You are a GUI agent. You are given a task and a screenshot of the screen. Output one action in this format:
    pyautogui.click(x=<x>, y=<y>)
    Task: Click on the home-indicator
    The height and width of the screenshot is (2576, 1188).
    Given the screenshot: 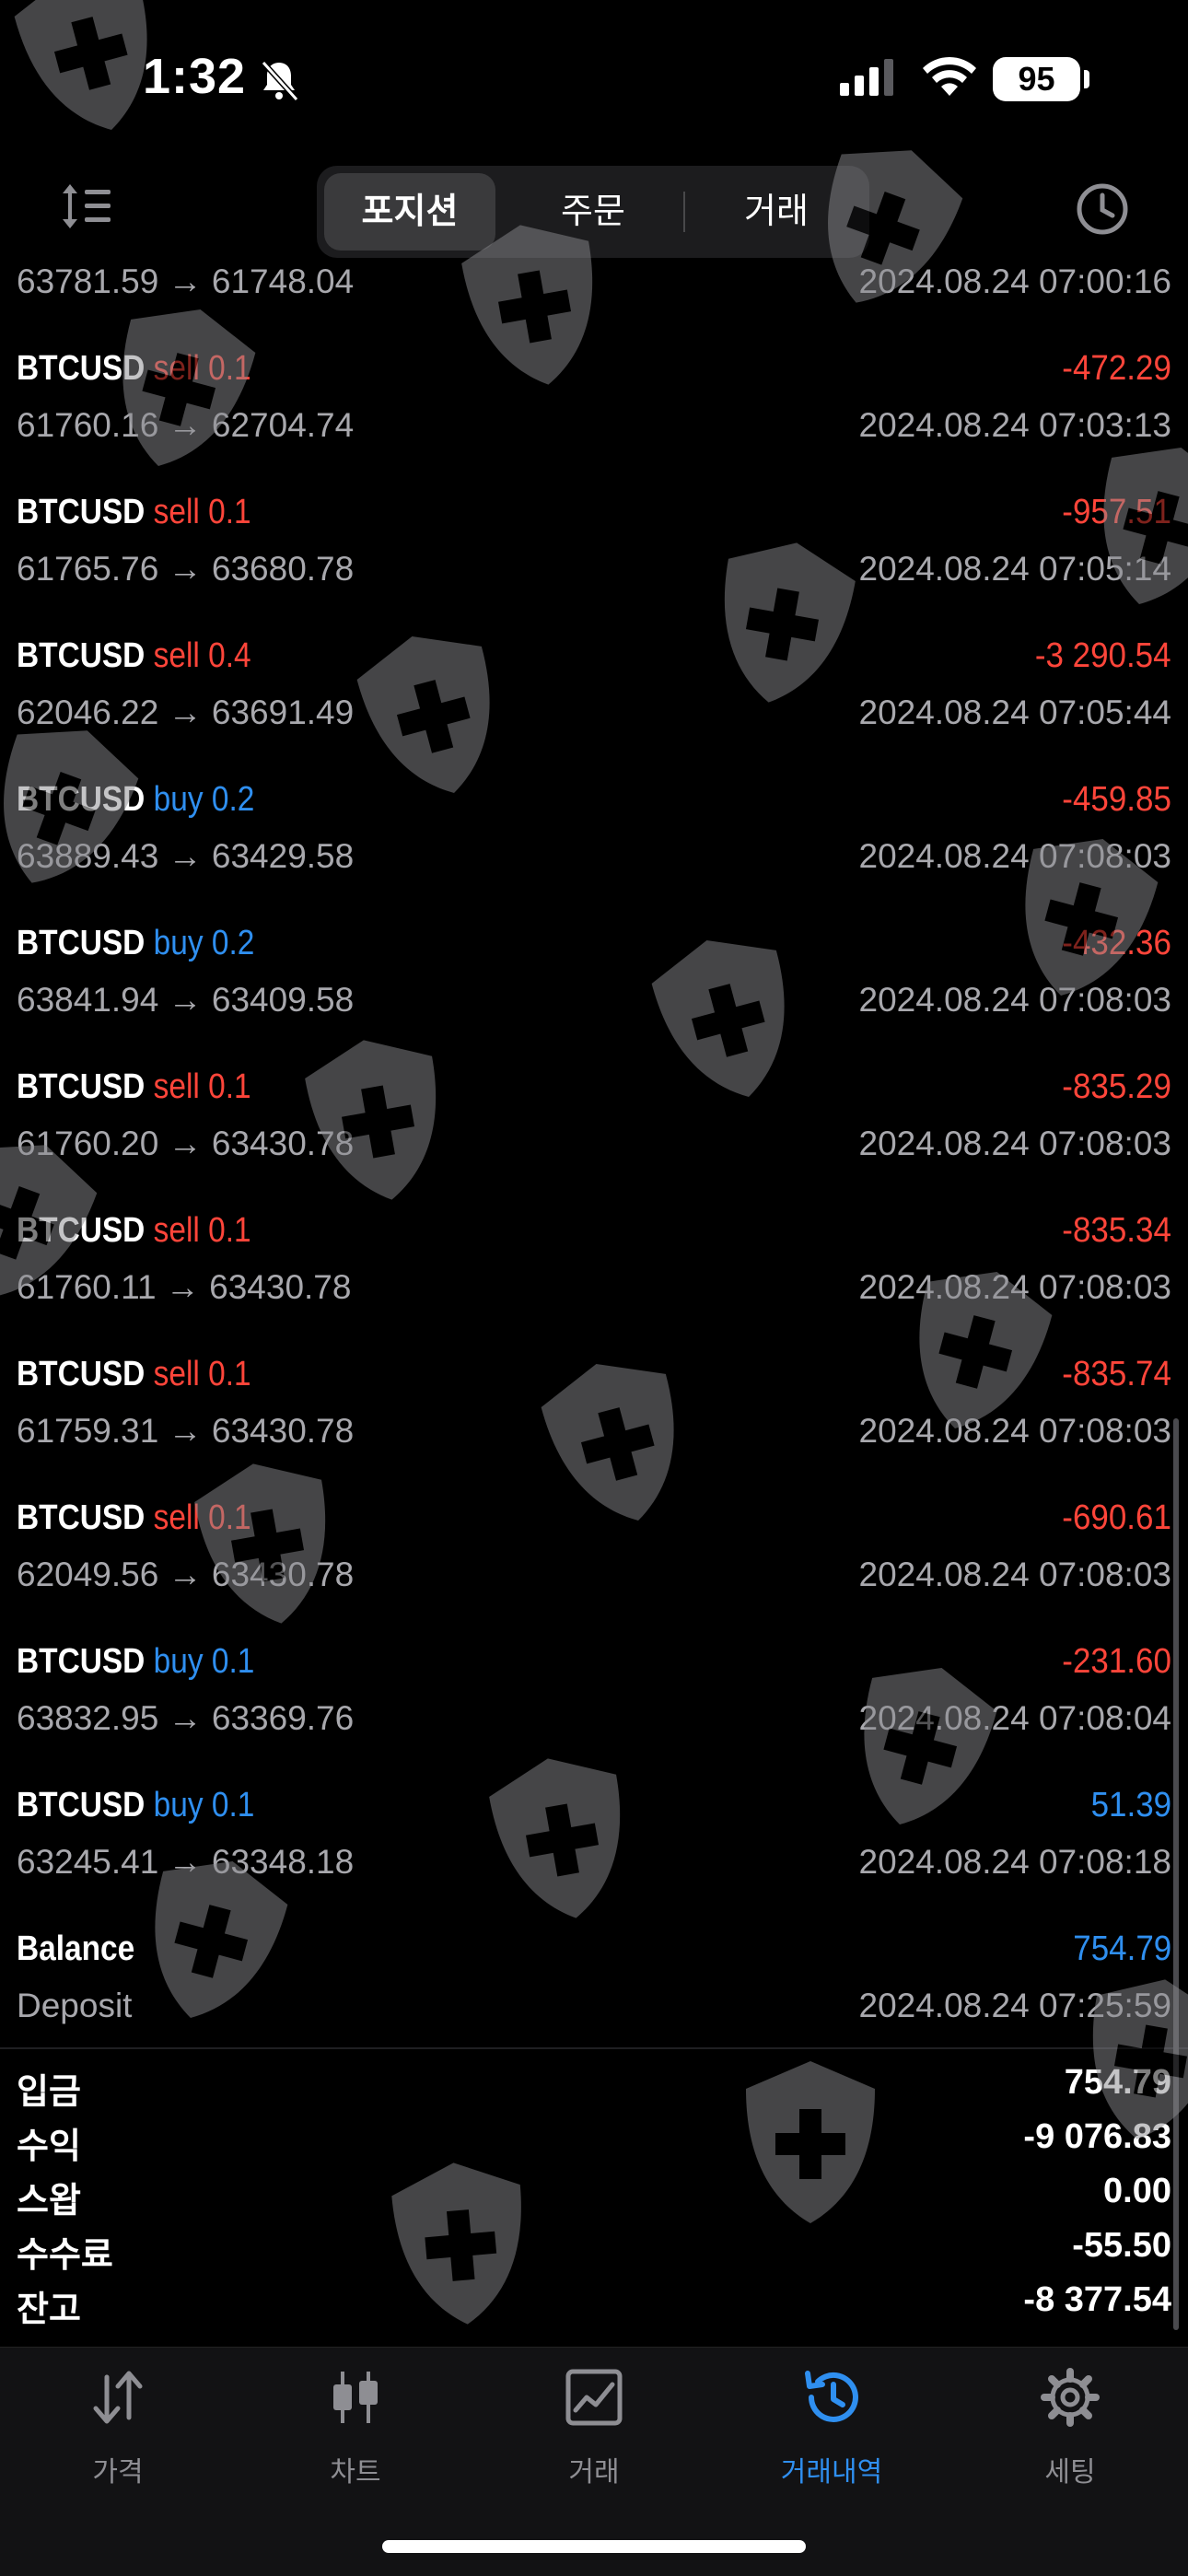 What is the action you would take?
    pyautogui.click(x=594, y=2547)
    